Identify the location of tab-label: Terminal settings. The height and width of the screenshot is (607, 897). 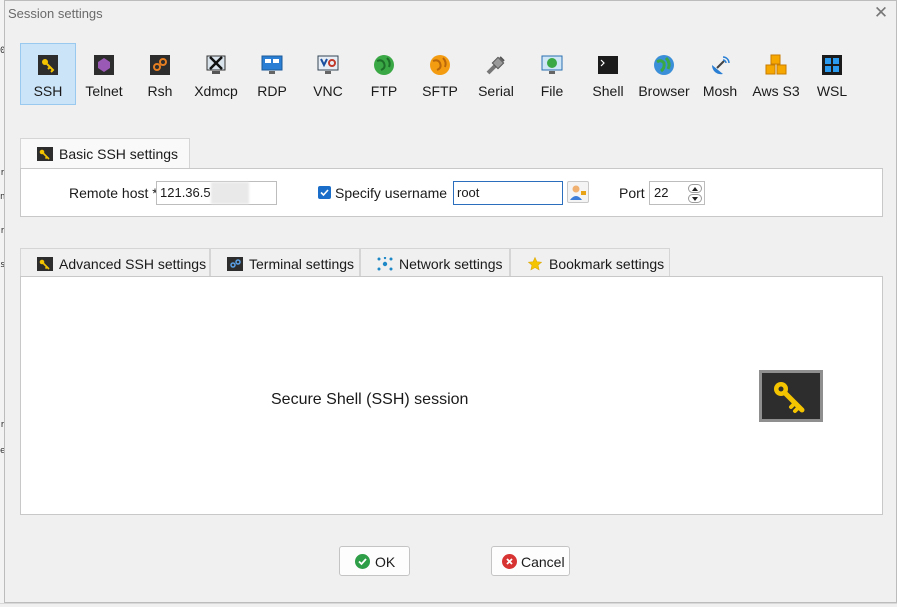
(302, 264).